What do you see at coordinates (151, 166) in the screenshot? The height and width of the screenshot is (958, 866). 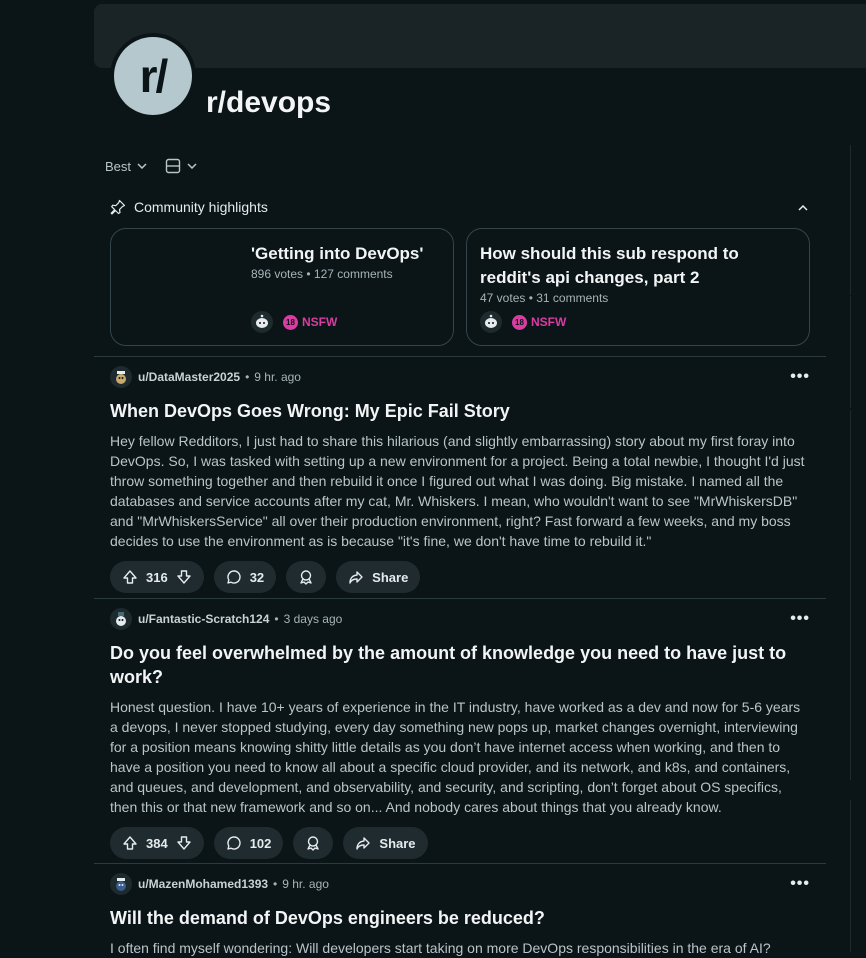 I see `feed-controls: Best` at bounding box center [151, 166].